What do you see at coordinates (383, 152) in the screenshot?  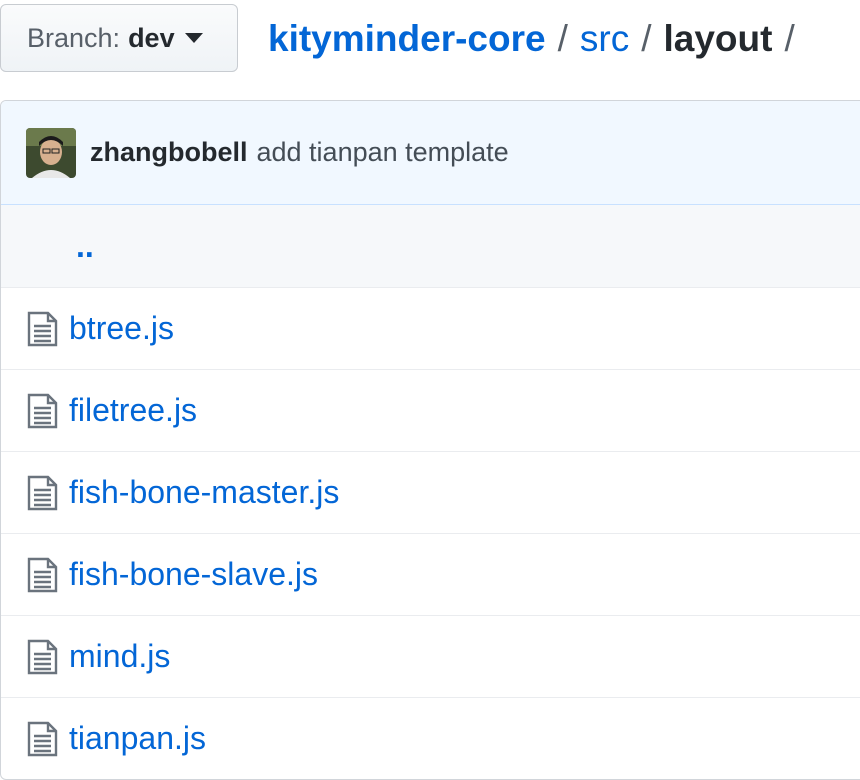 I see `commit-message: add tianpan template` at bounding box center [383, 152].